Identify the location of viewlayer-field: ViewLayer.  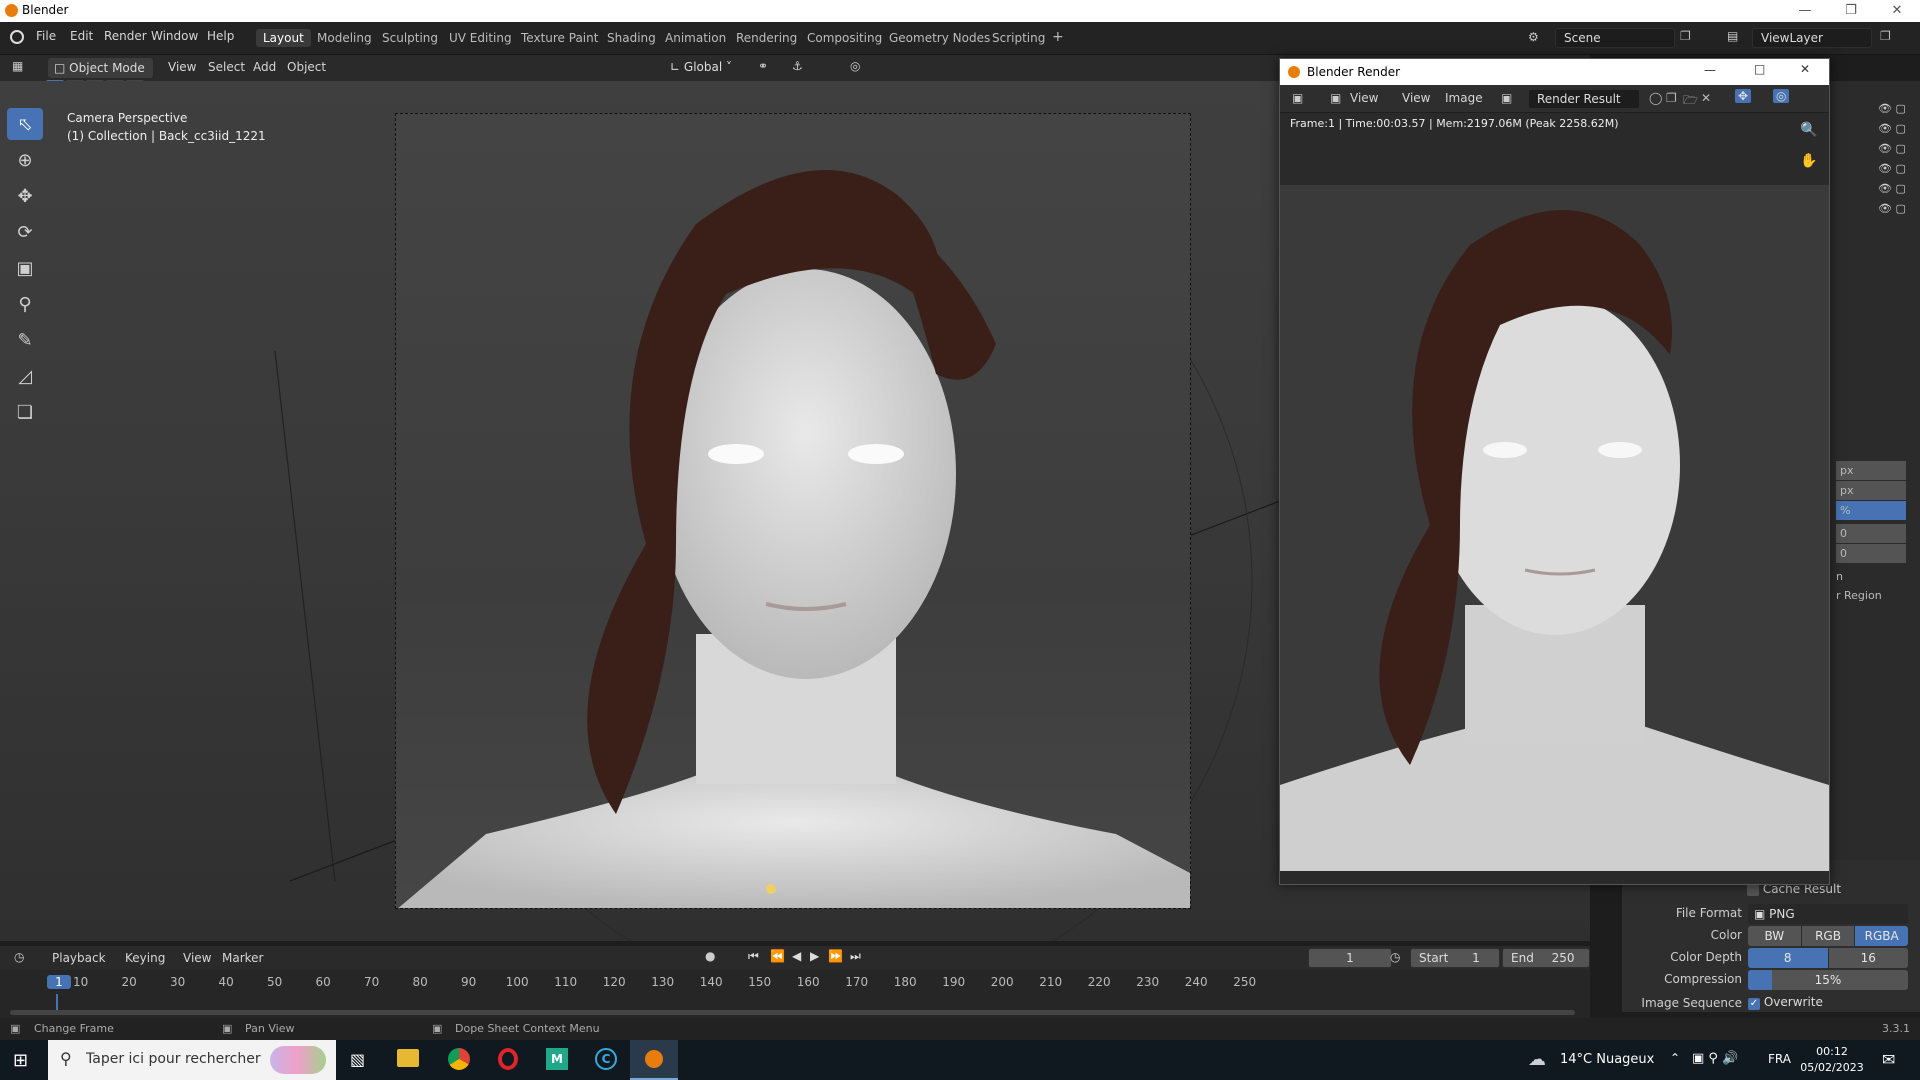
(1812, 38).